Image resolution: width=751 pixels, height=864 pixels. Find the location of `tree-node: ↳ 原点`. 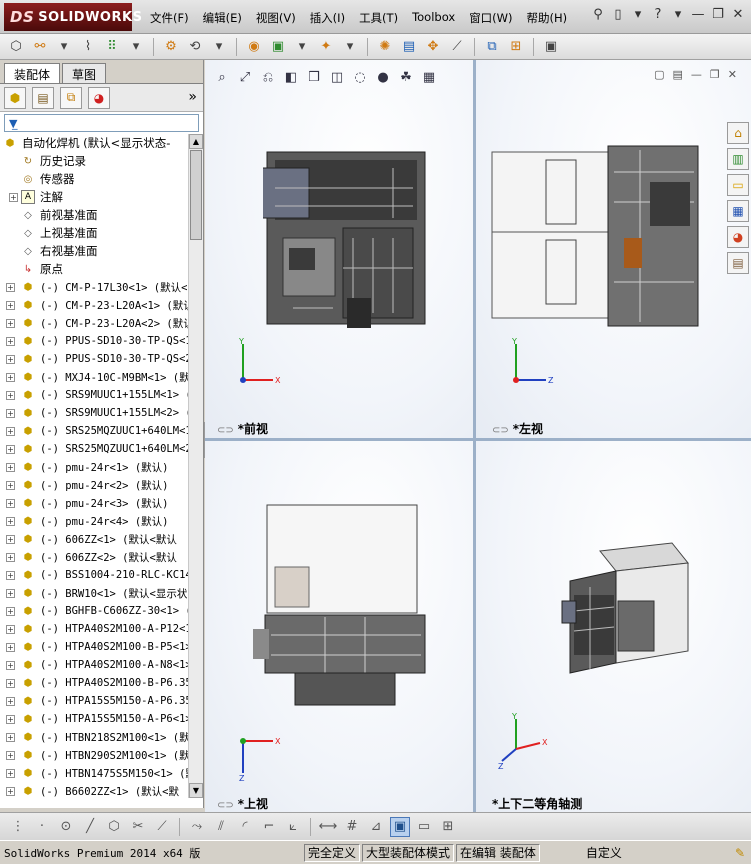

tree-node: ↳ 原点 is located at coordinates (94, 269).